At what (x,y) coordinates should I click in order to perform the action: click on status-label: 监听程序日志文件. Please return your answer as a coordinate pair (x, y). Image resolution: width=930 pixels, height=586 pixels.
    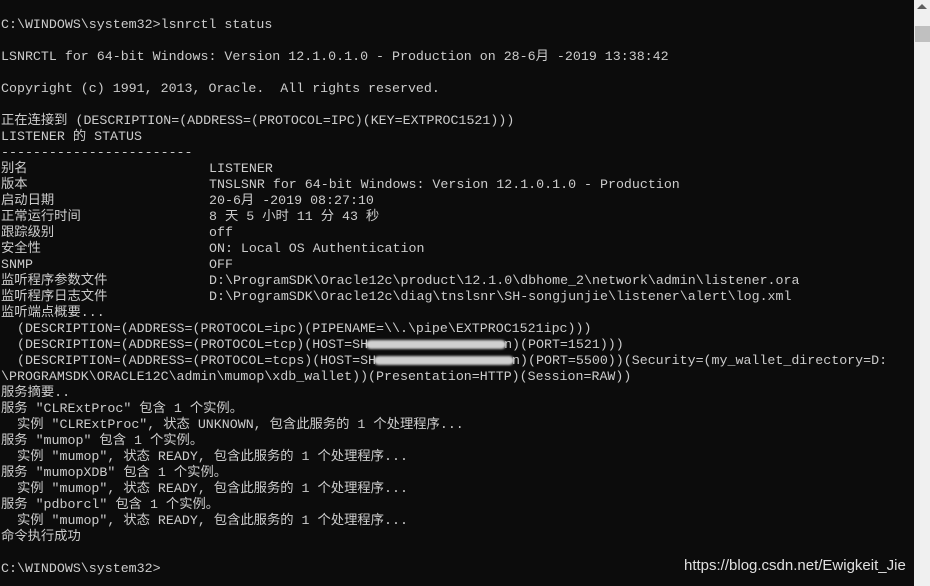
    Looking at the image, I should click on (54, 296).